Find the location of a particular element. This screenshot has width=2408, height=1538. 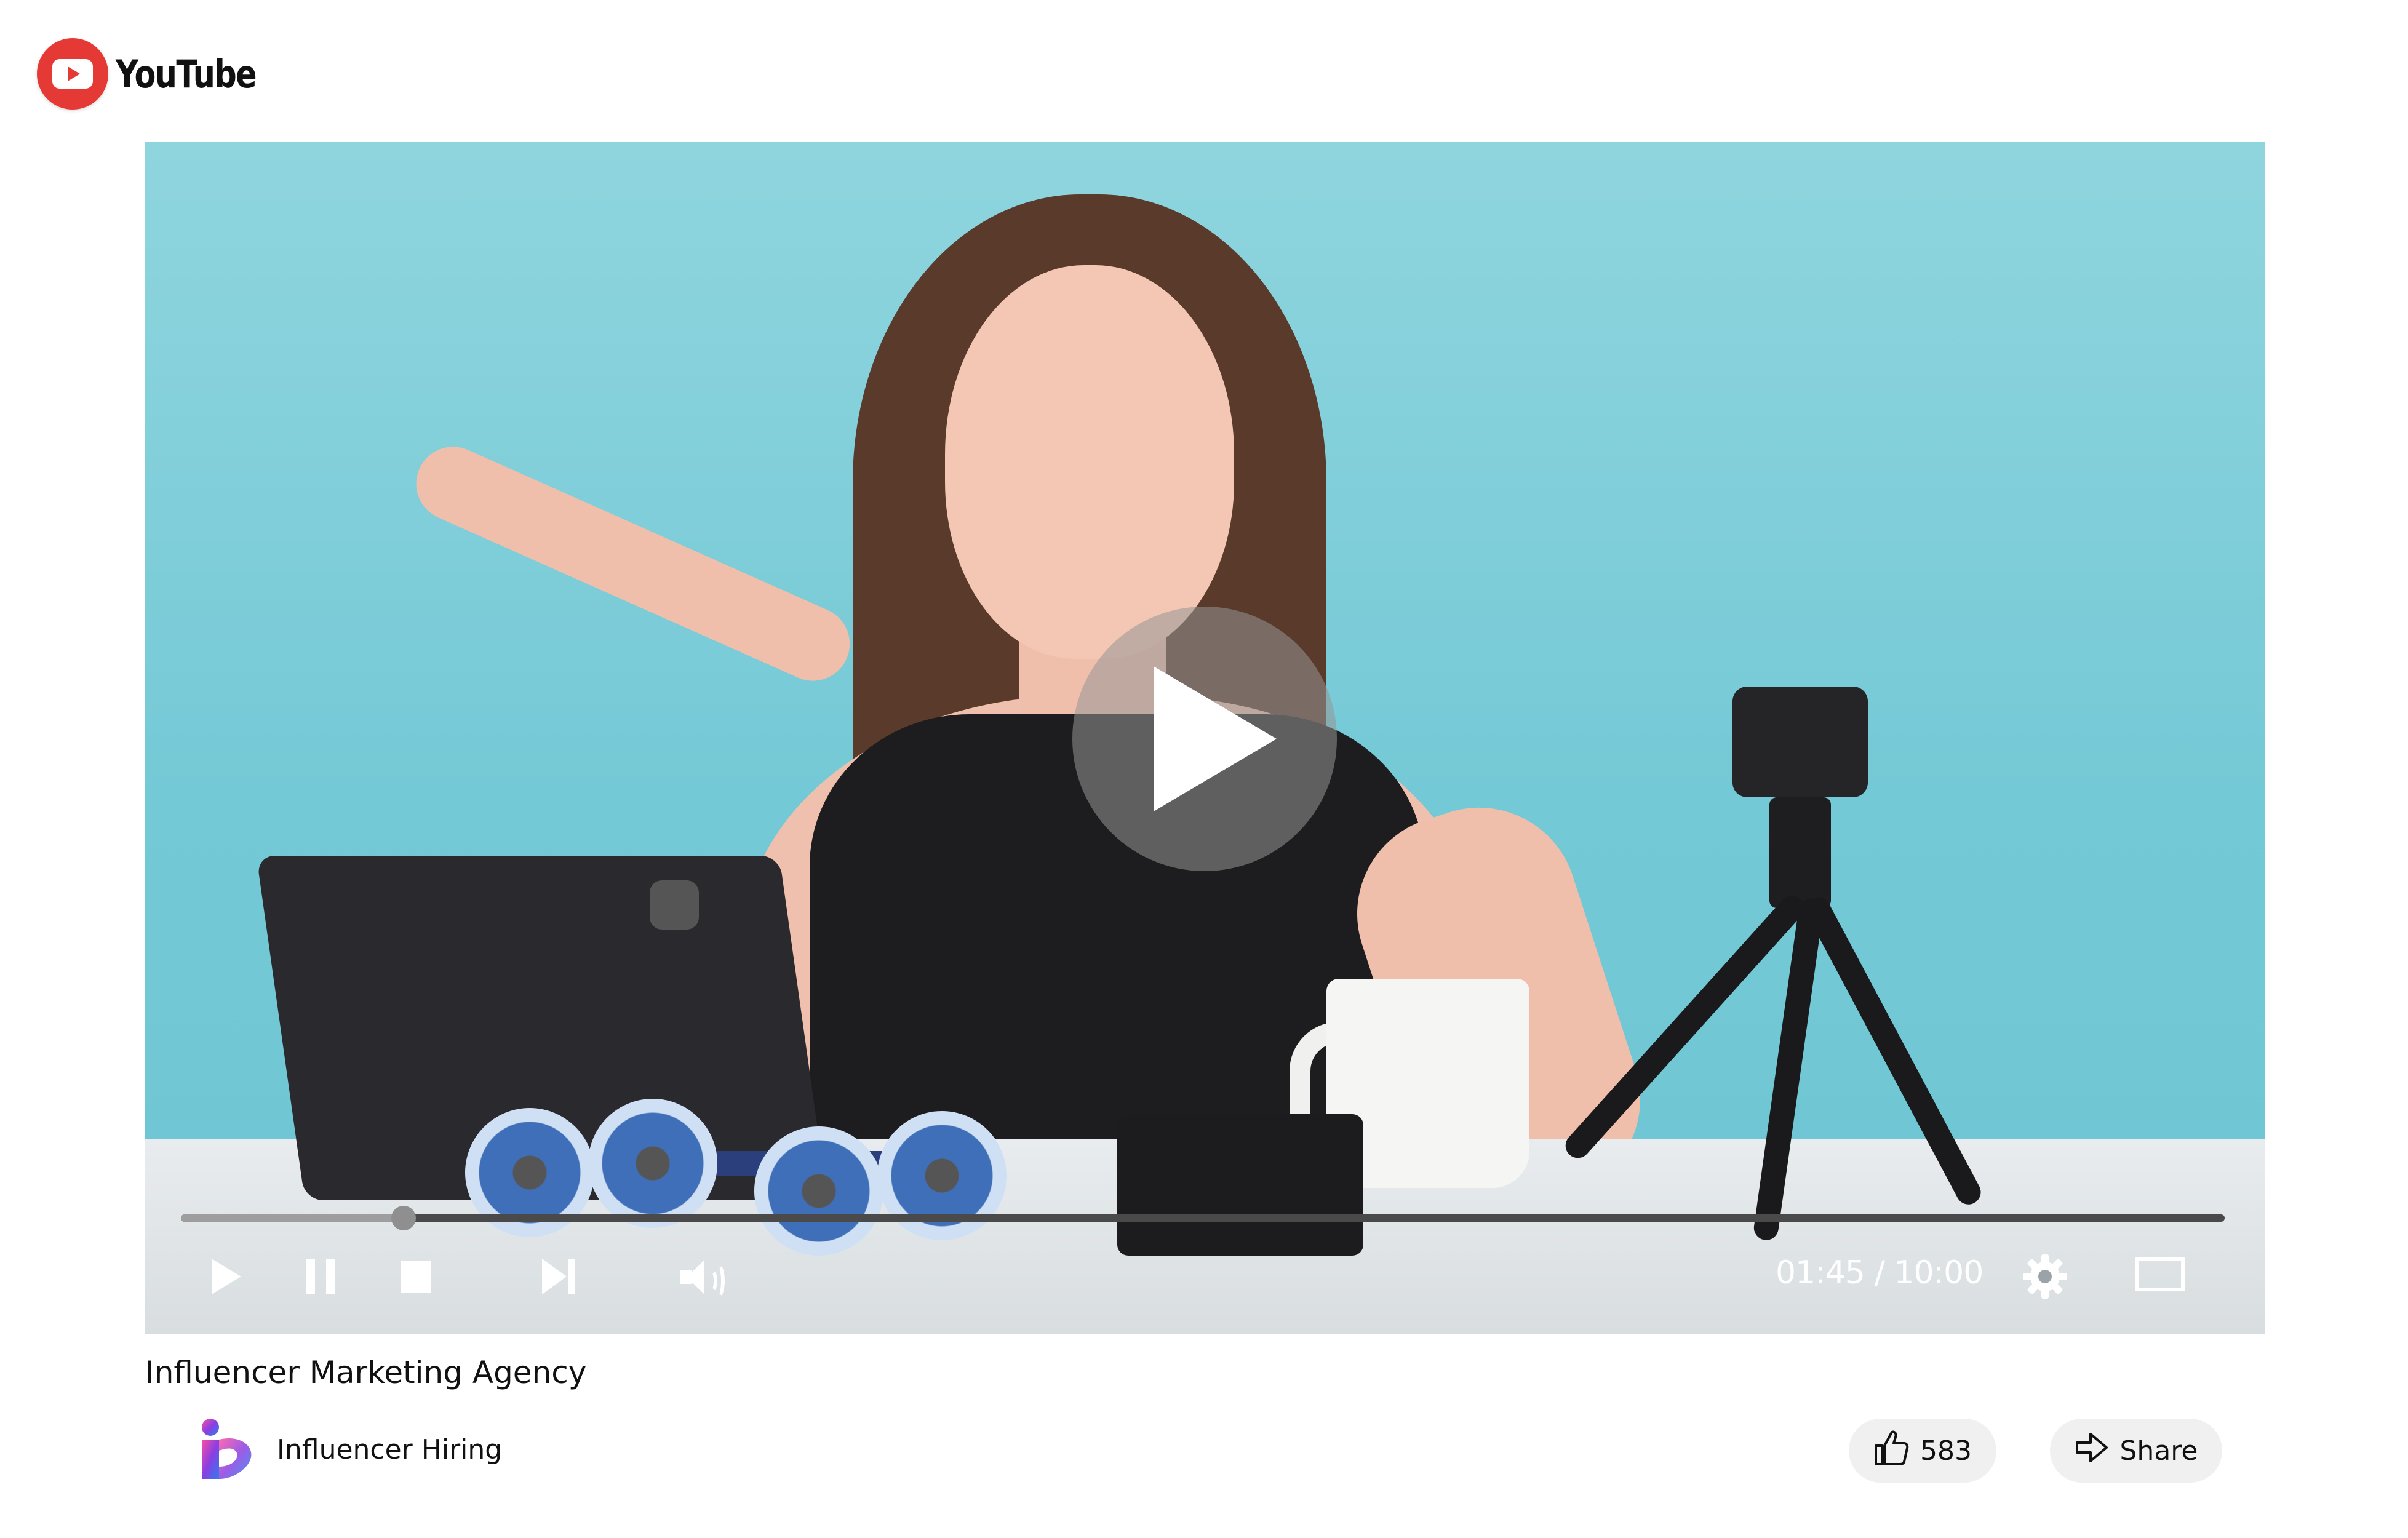

center-play-button is located at coordinates (1204, 739).